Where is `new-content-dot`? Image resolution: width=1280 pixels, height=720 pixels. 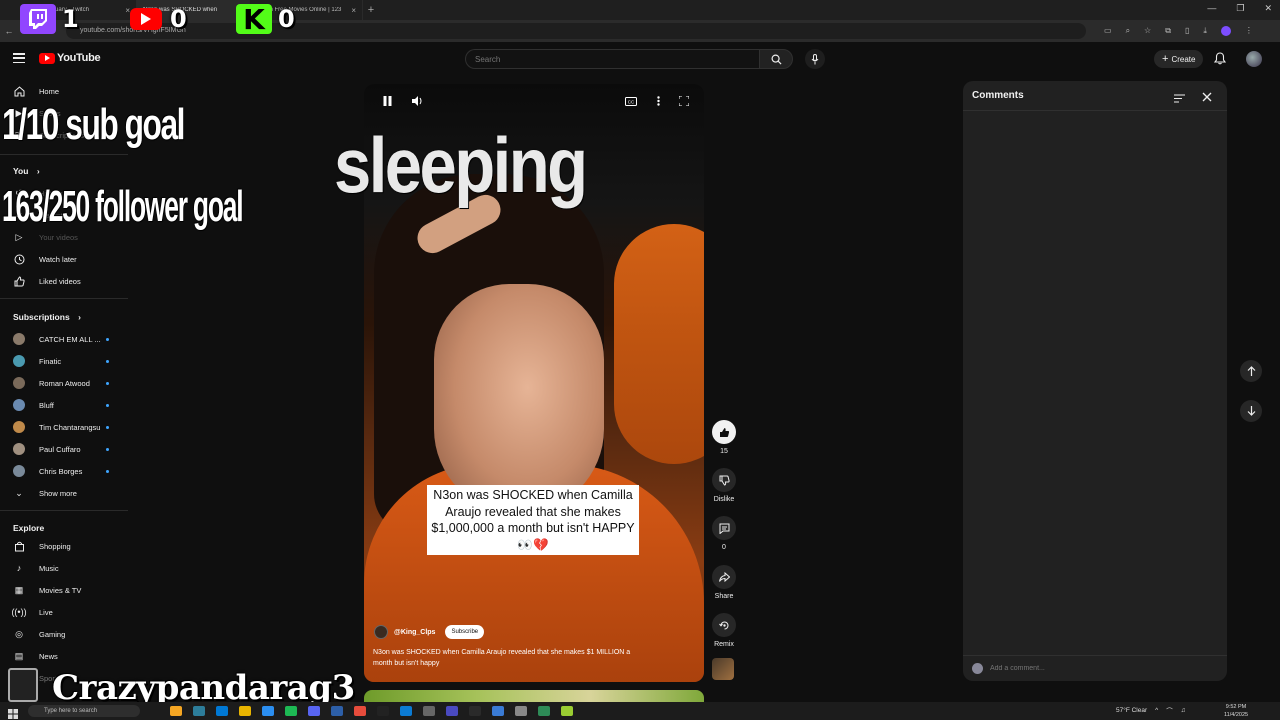
new-content-dot is located at coordinates (107, 471).